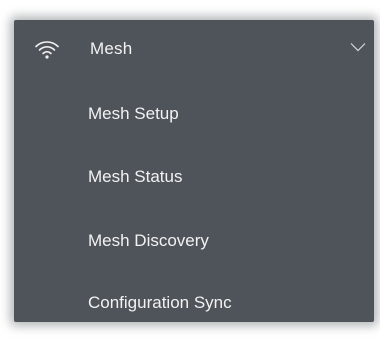 The width and height of the screenshot is (380, 338). What do you see at coordinates (358, 47) in the screenshot?
I see `chevron-down-icon` at bounding box center [358, 47].